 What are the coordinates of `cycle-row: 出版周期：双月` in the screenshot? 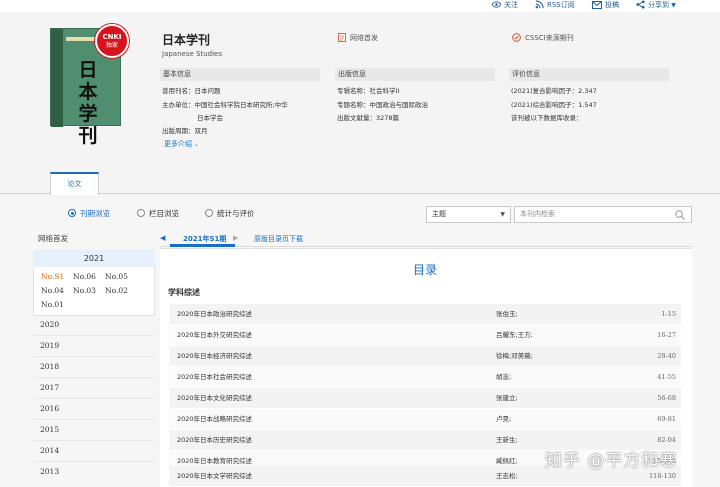 It's located at (185, 131).